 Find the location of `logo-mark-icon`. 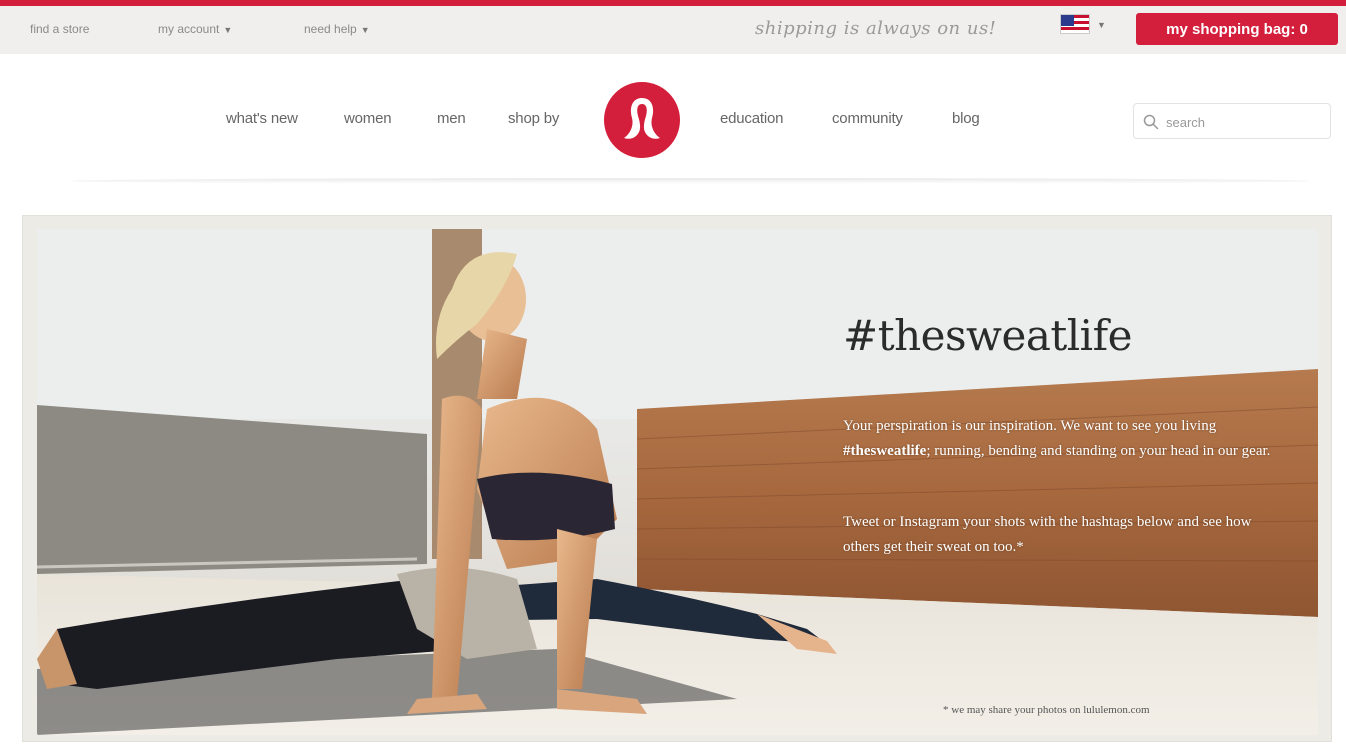

logo-mark-icon is located at coordinates (642, 118).